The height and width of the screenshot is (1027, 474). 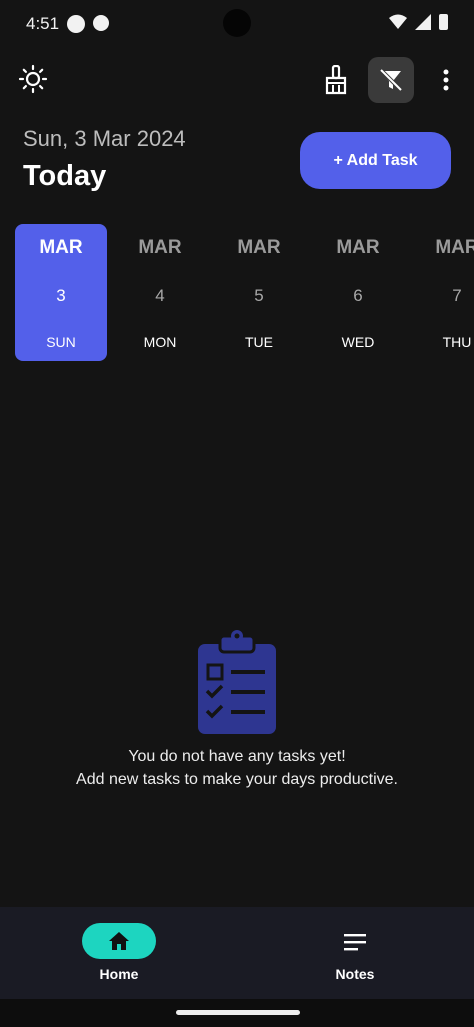 I want to click on status-time: 4:51, so click(x=43, y=23).